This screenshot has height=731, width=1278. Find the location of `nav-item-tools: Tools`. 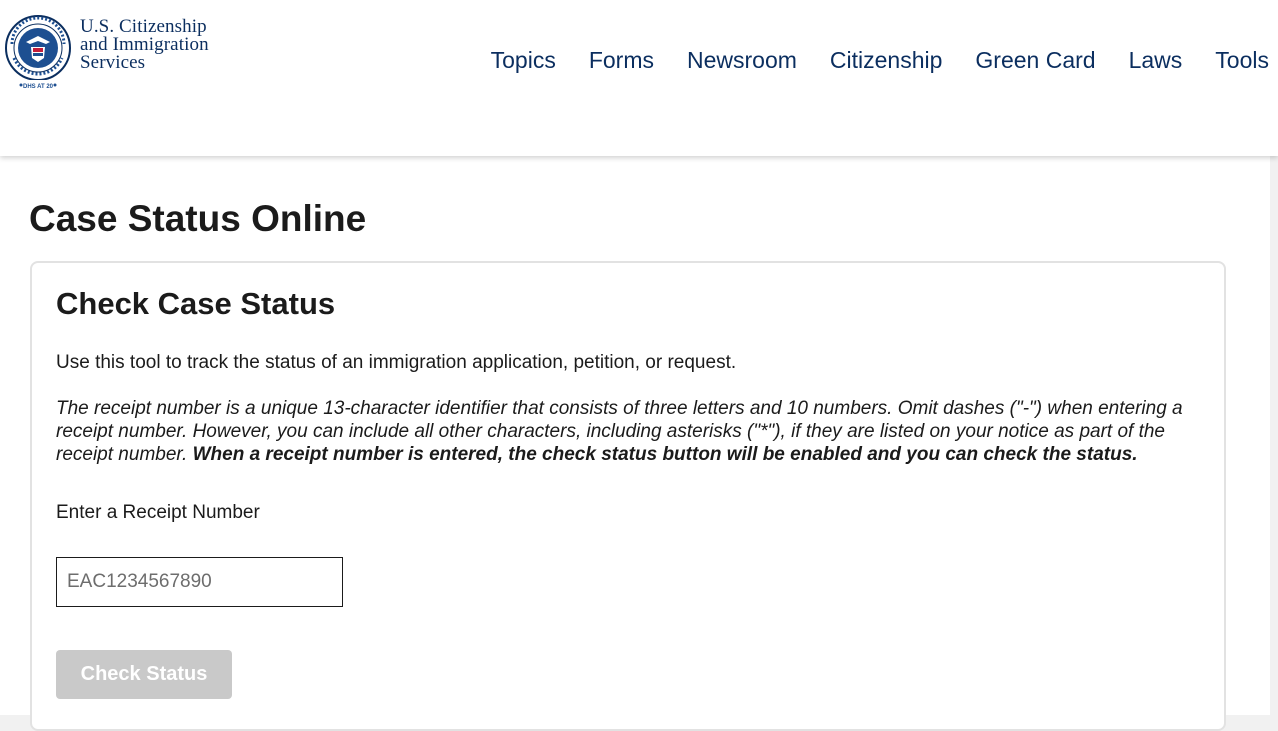

nav-item-tools: Tools is located at coordinates (1242, 60).